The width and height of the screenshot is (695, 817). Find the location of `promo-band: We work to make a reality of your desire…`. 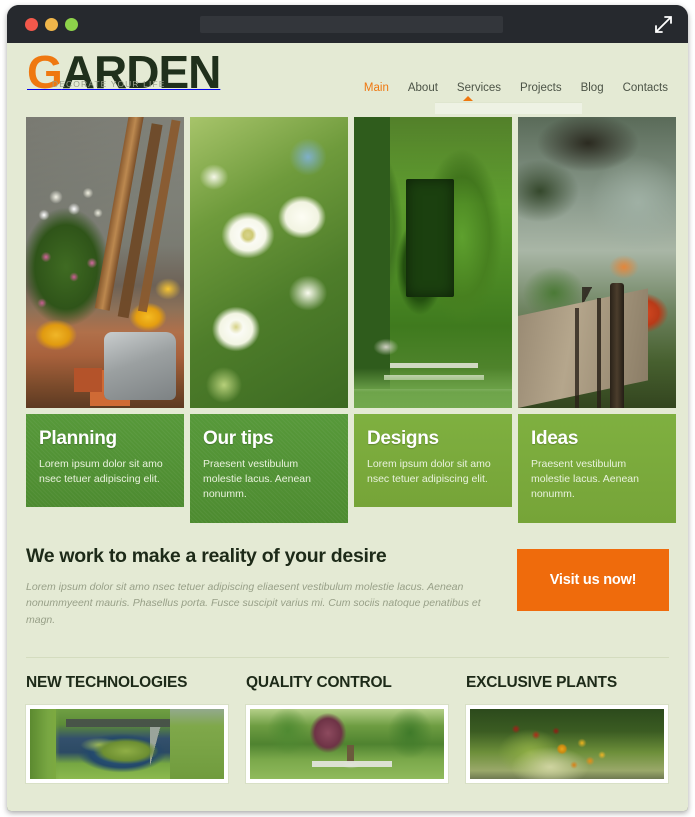

promo-band: We work to make a reality of your desire… is located at coordinates (347, 591).